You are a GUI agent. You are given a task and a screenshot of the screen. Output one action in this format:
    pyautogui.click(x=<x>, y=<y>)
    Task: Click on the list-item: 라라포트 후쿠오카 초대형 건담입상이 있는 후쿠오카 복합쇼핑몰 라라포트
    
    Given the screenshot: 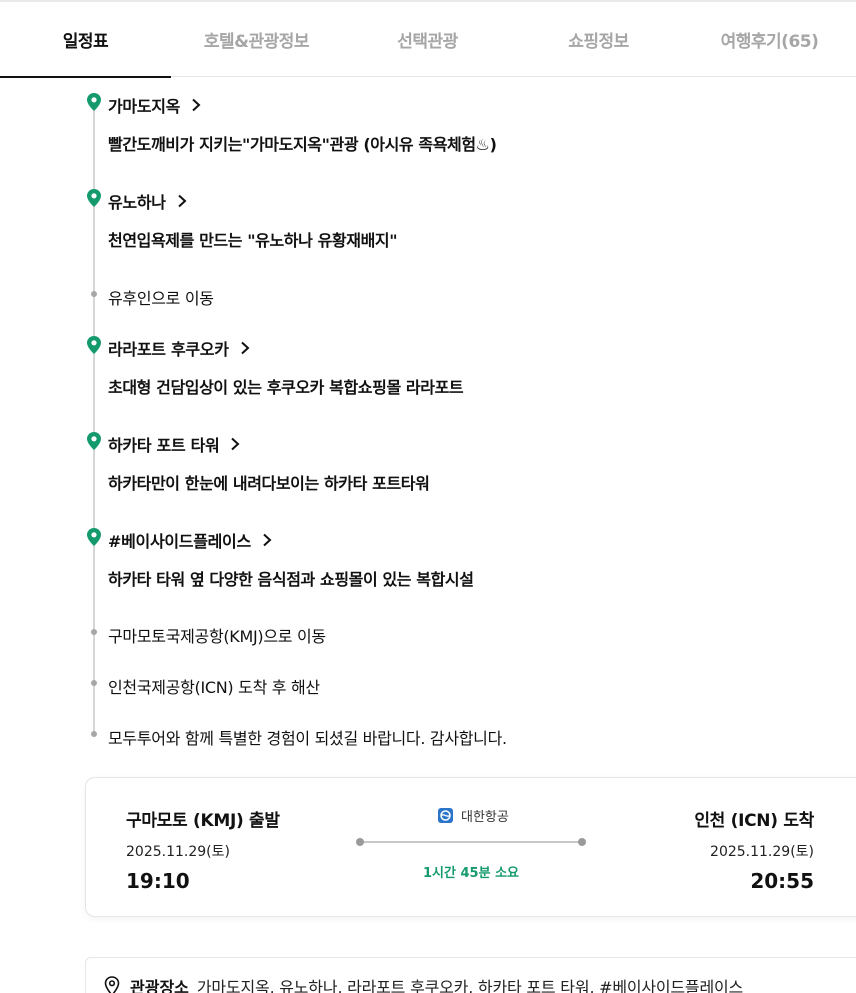 What is the action you would take?
    pyautogui.click(x=286, y=367)
    